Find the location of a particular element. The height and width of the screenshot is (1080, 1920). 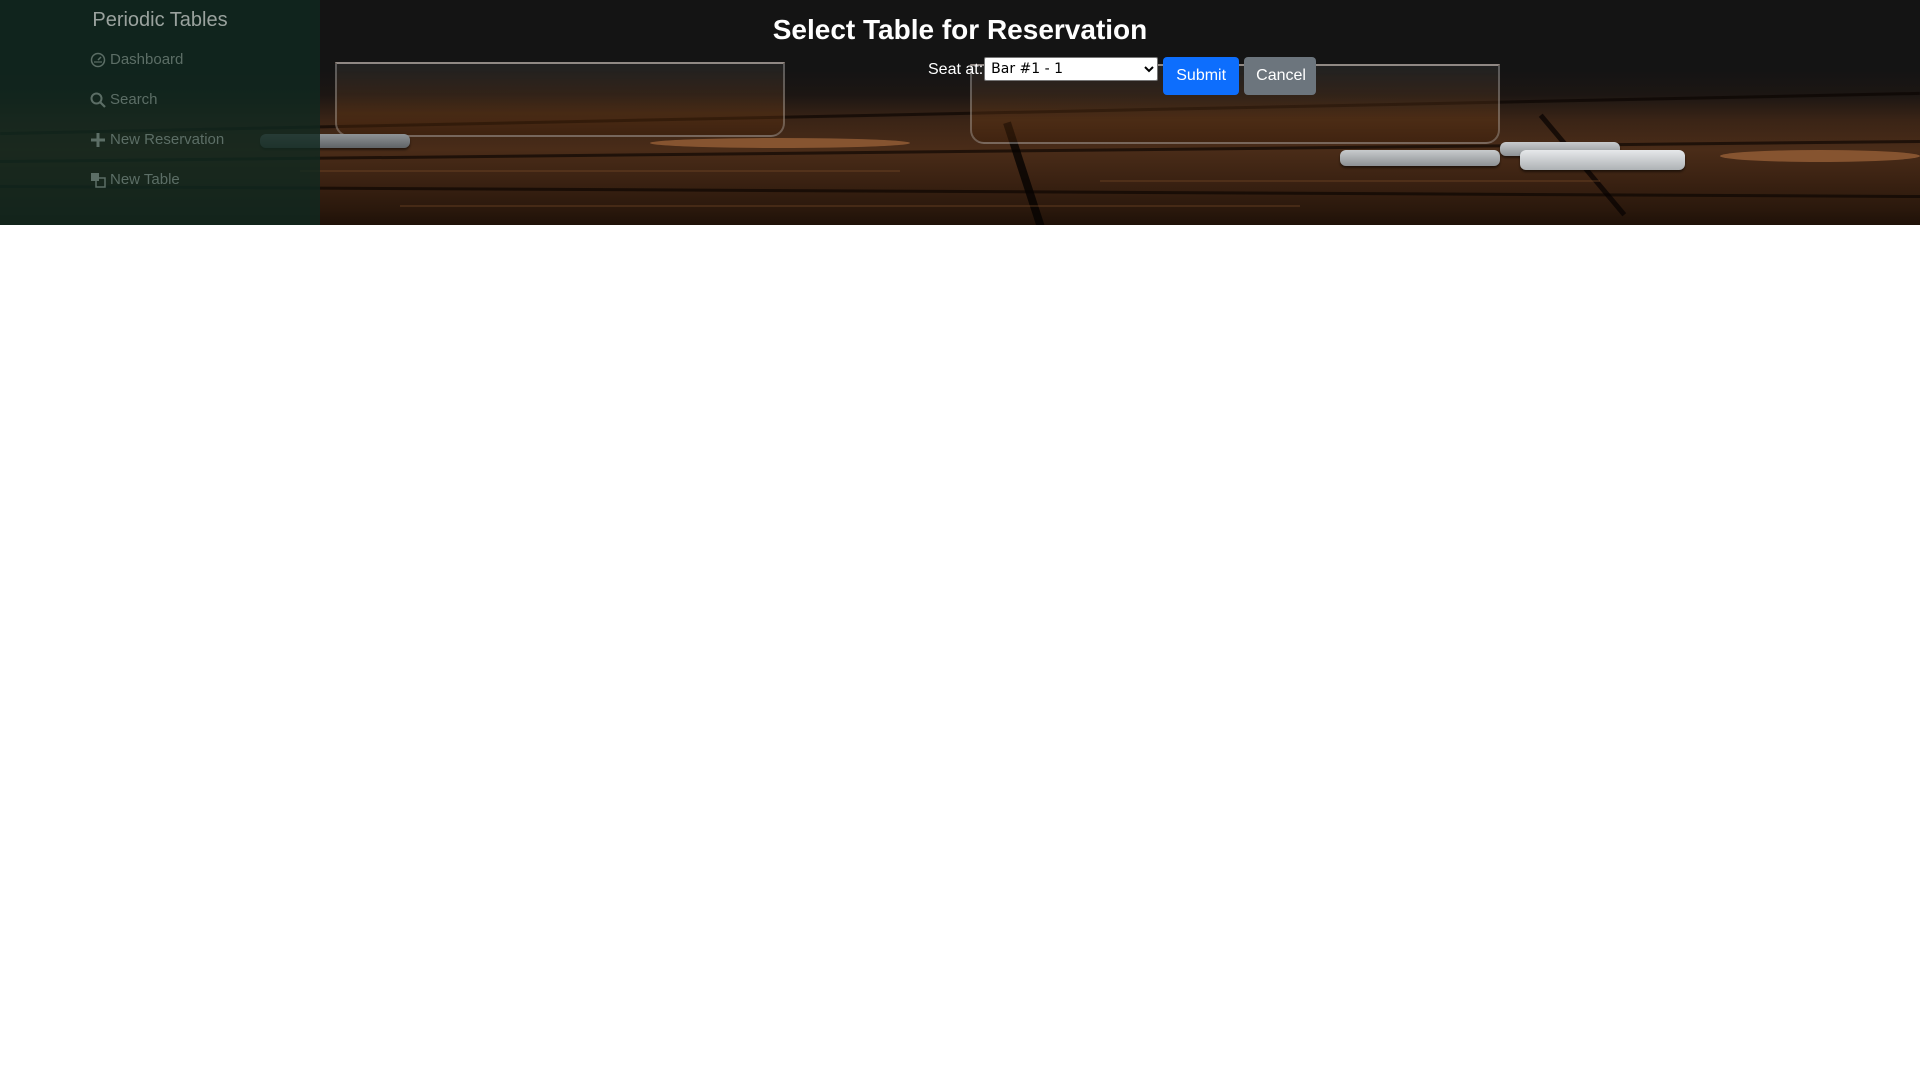

sidebar-item-label: New Reservation is located at coordinates (167, 139).